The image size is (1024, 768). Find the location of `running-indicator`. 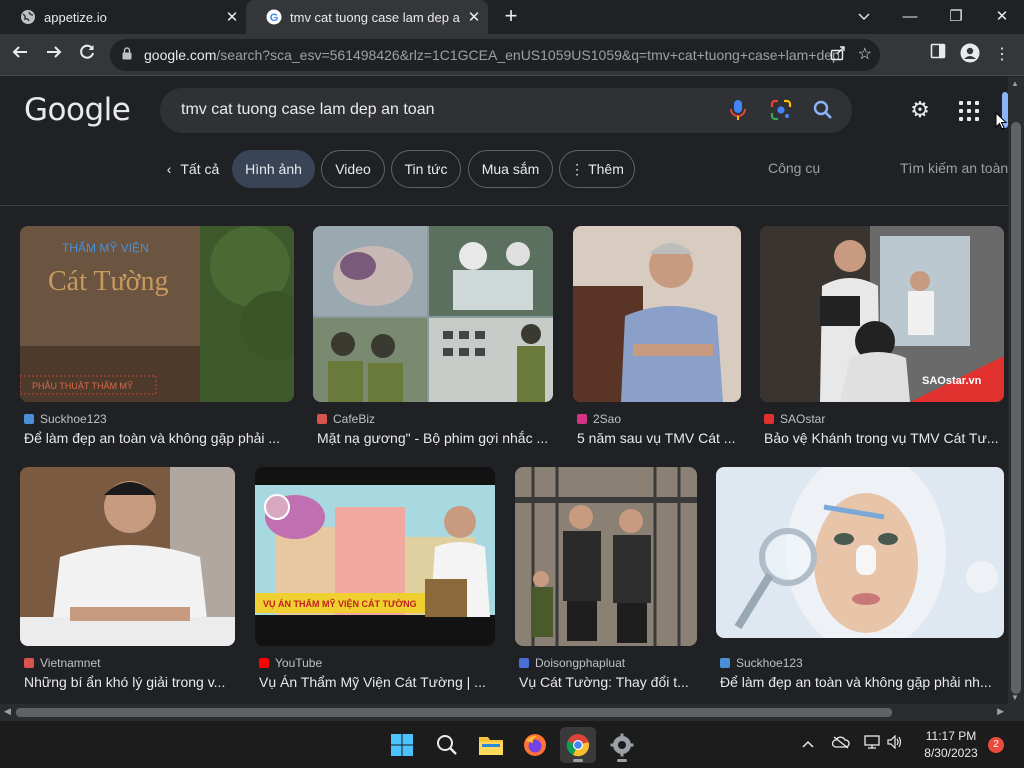

running-indicator is located at coordinates (622, 760).